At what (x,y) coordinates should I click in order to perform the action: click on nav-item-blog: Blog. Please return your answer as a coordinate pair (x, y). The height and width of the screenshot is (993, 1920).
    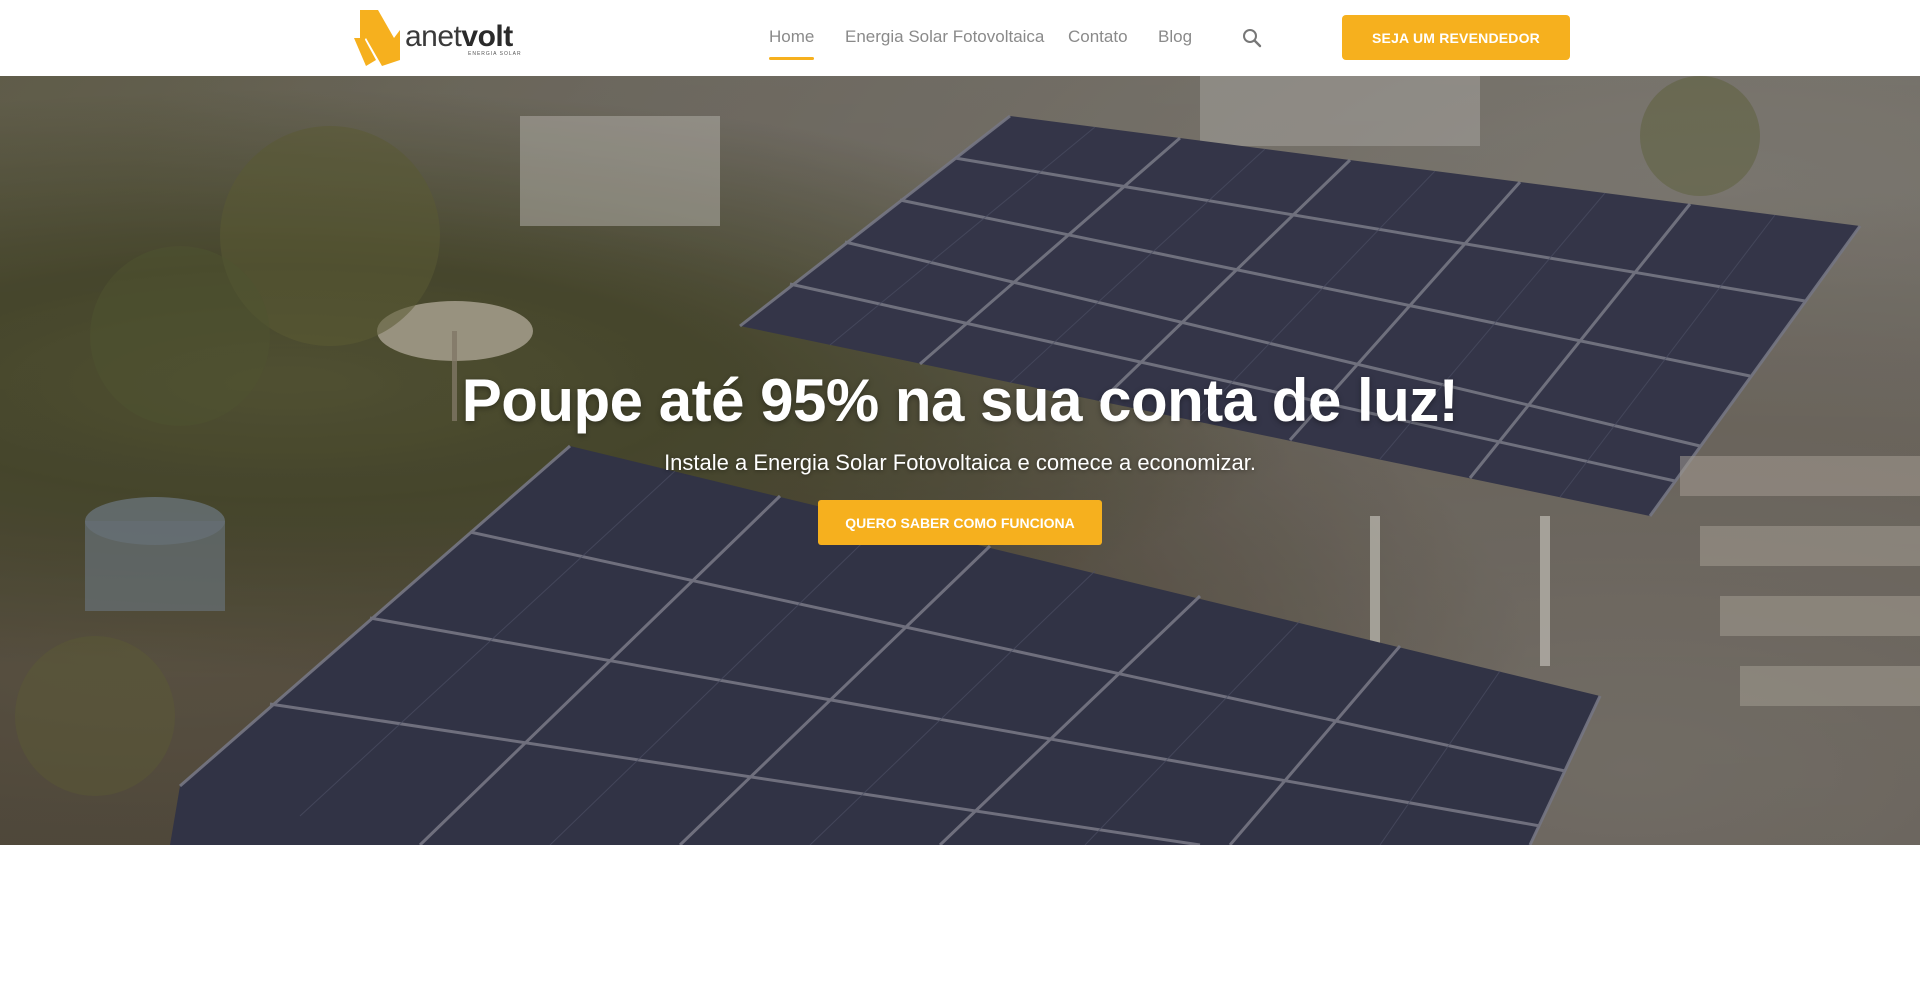
    Looking at the image, I should click on (1175, 37).